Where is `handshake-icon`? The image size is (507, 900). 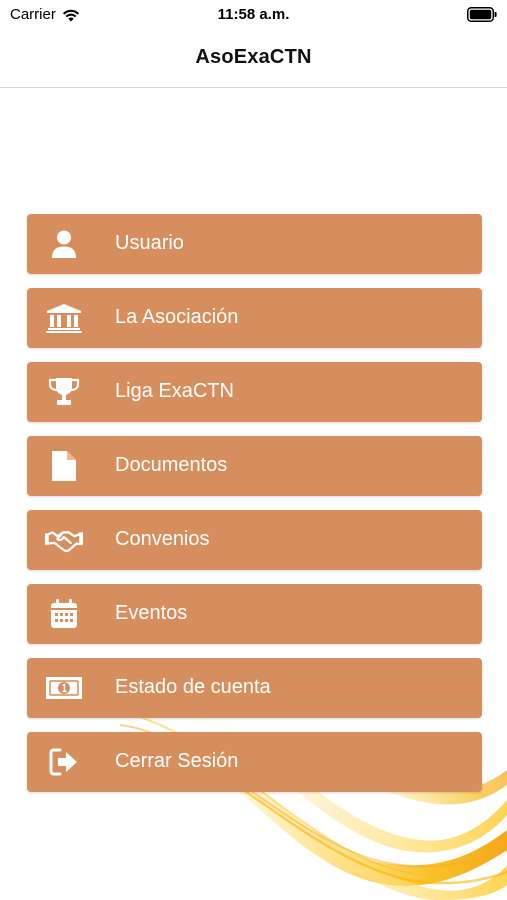
handshake-icon is located at coordinates (64, 540).